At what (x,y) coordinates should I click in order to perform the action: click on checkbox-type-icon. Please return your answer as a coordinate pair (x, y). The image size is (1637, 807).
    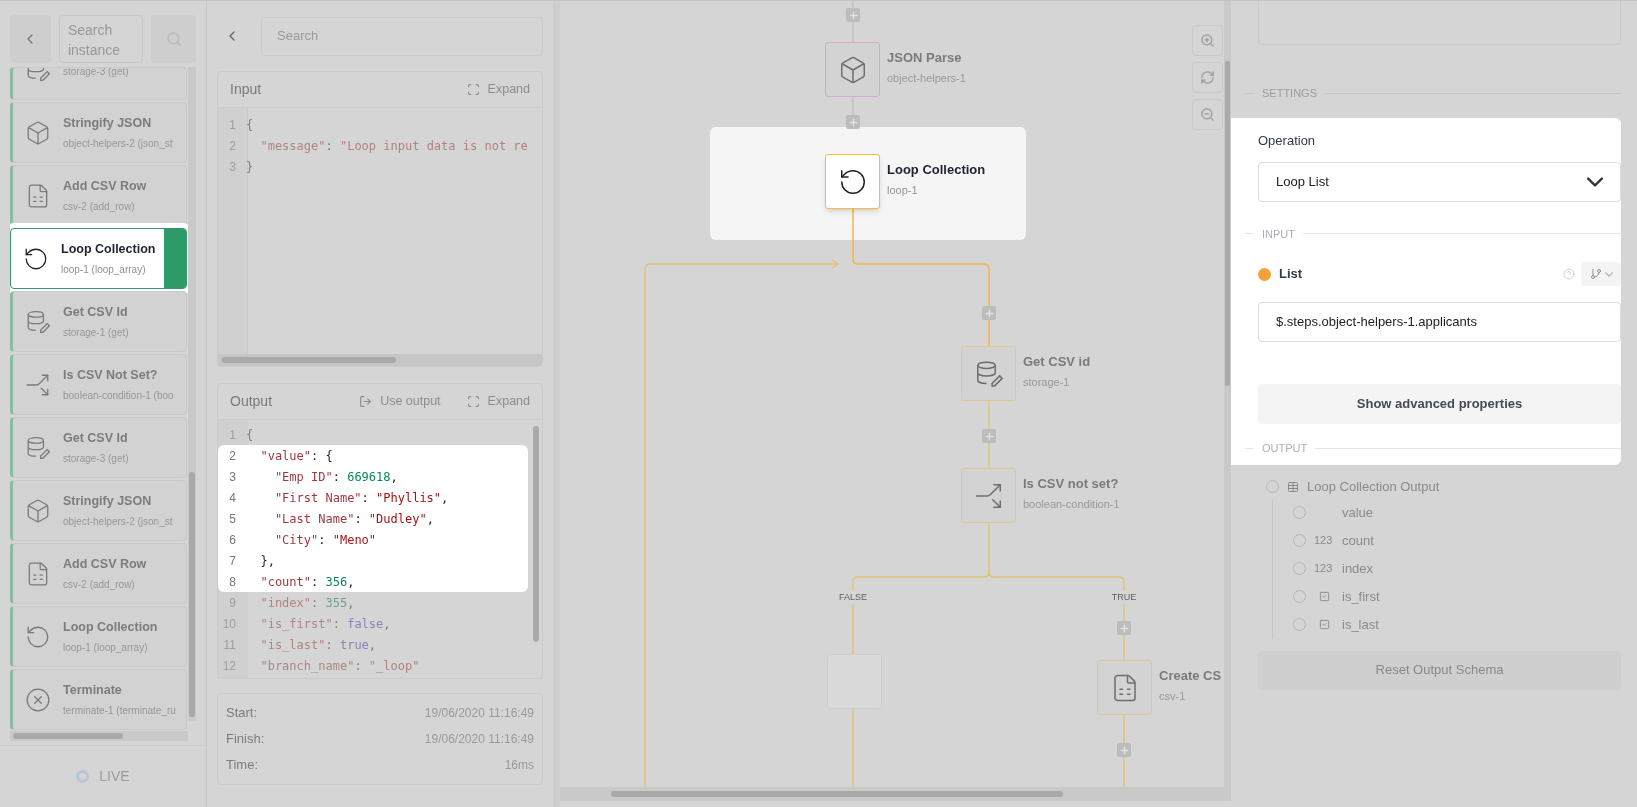
    Looking at the image, I should click on (1324, 596).